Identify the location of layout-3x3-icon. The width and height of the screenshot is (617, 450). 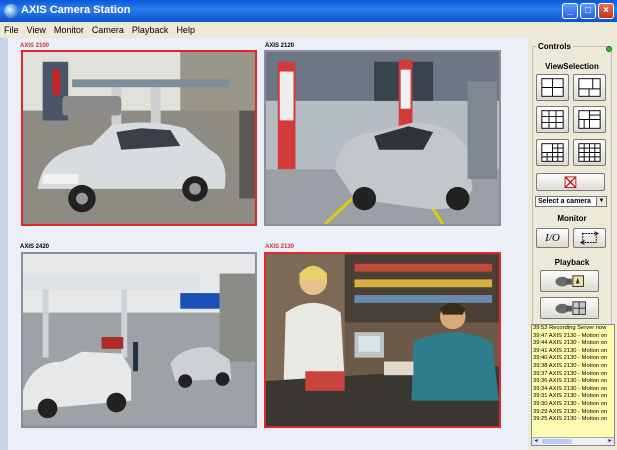
(552, 119).